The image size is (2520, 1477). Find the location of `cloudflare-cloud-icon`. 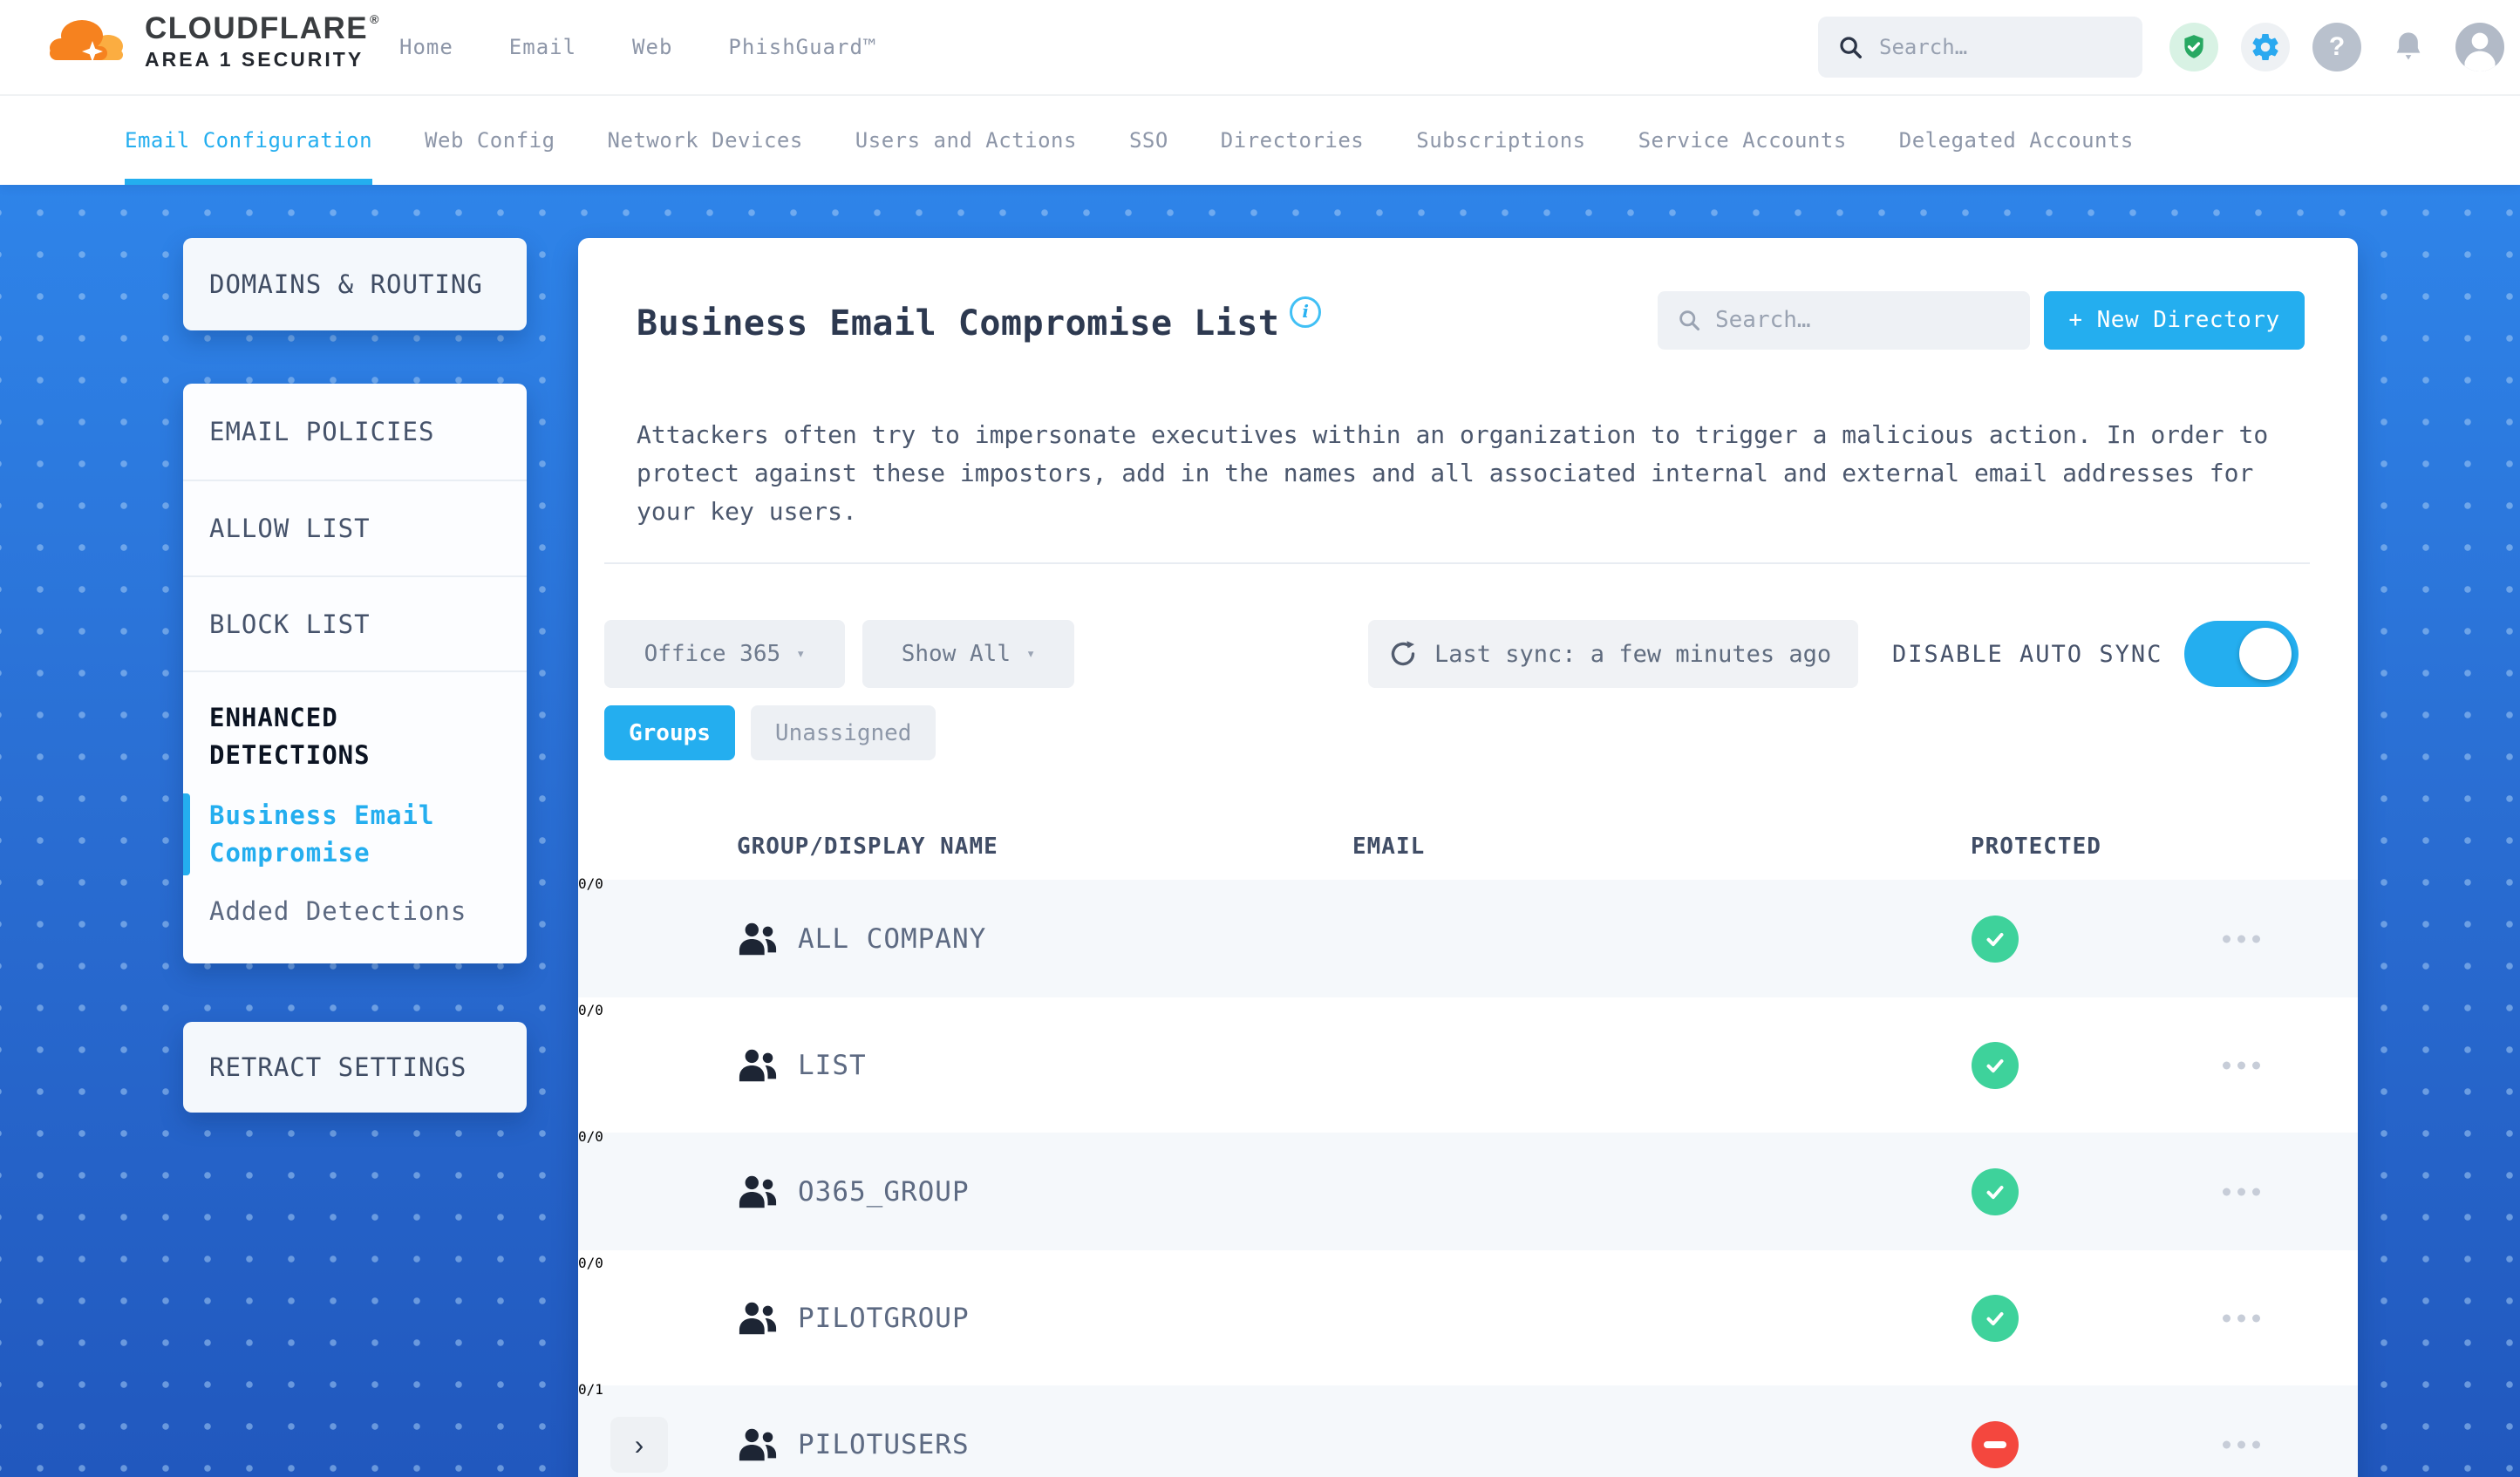

cloudflare-cloud-icon is located at coordinates (86, 41).